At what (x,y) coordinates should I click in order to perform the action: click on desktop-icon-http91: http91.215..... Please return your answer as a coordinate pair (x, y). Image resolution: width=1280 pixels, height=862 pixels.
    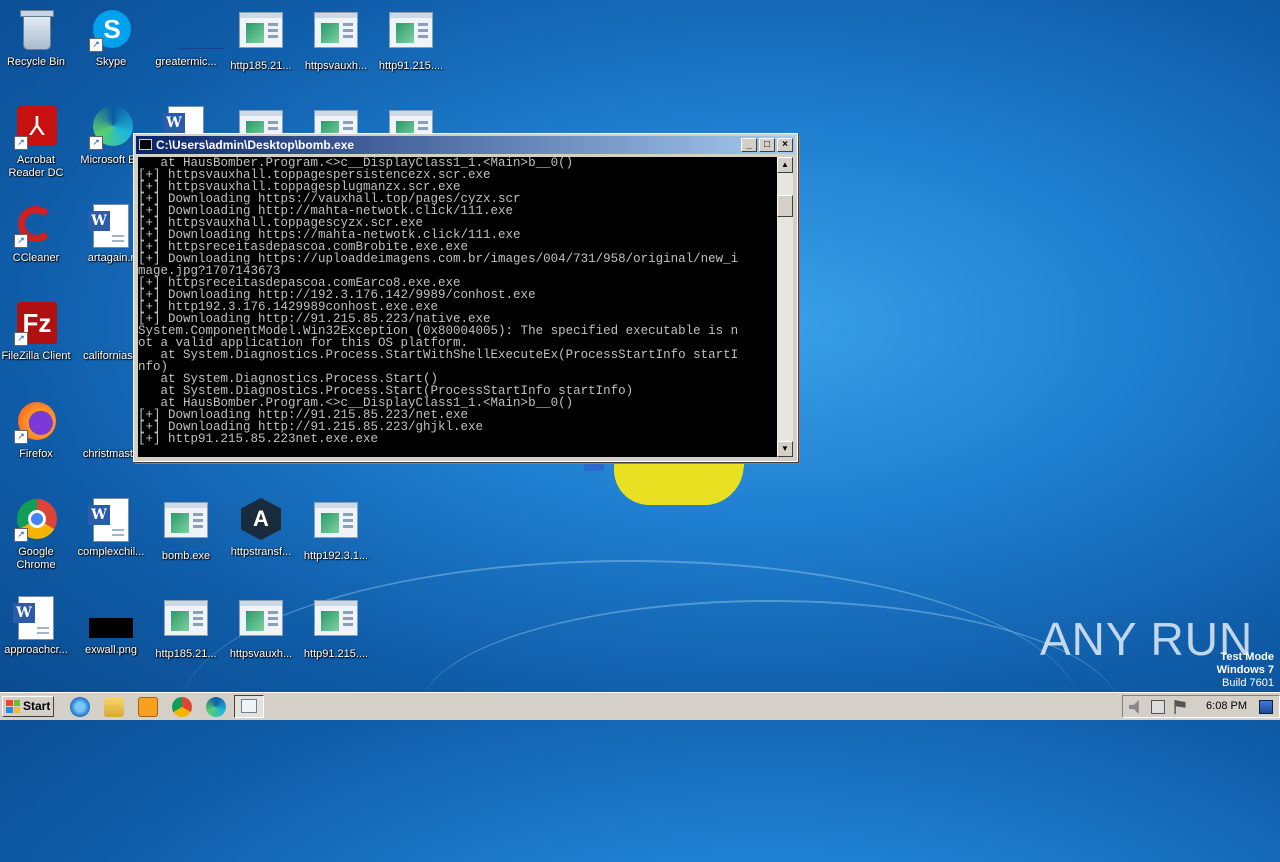
    Looking at the image, I should click on (411, 40).